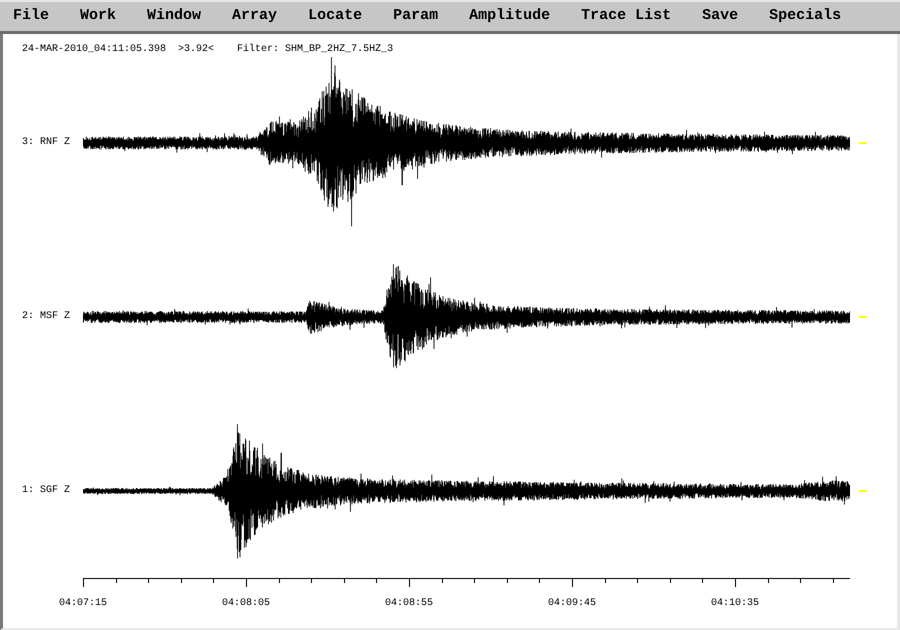 This screenshot has height=630, width=900. I want to click on menu-item: Amplitude, so click(509, 16).